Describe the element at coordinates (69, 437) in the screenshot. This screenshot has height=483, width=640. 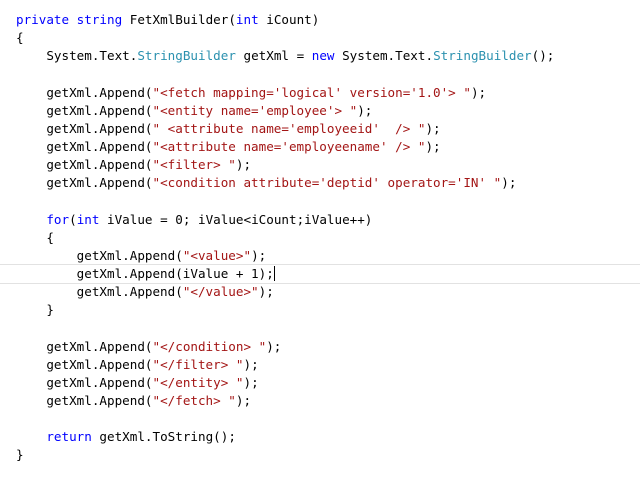
I see `keyword: return` at that location.